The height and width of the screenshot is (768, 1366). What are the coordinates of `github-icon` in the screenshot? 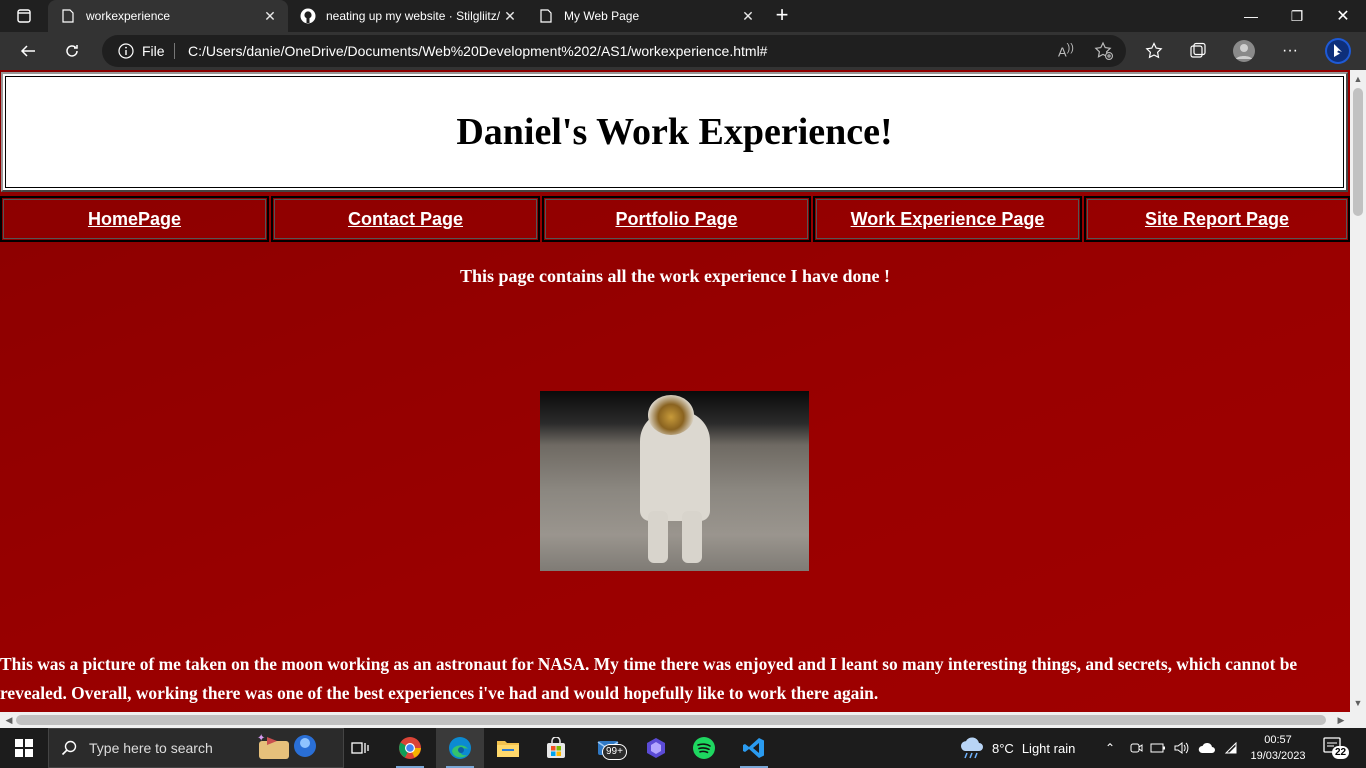 It's located at (308, 16).